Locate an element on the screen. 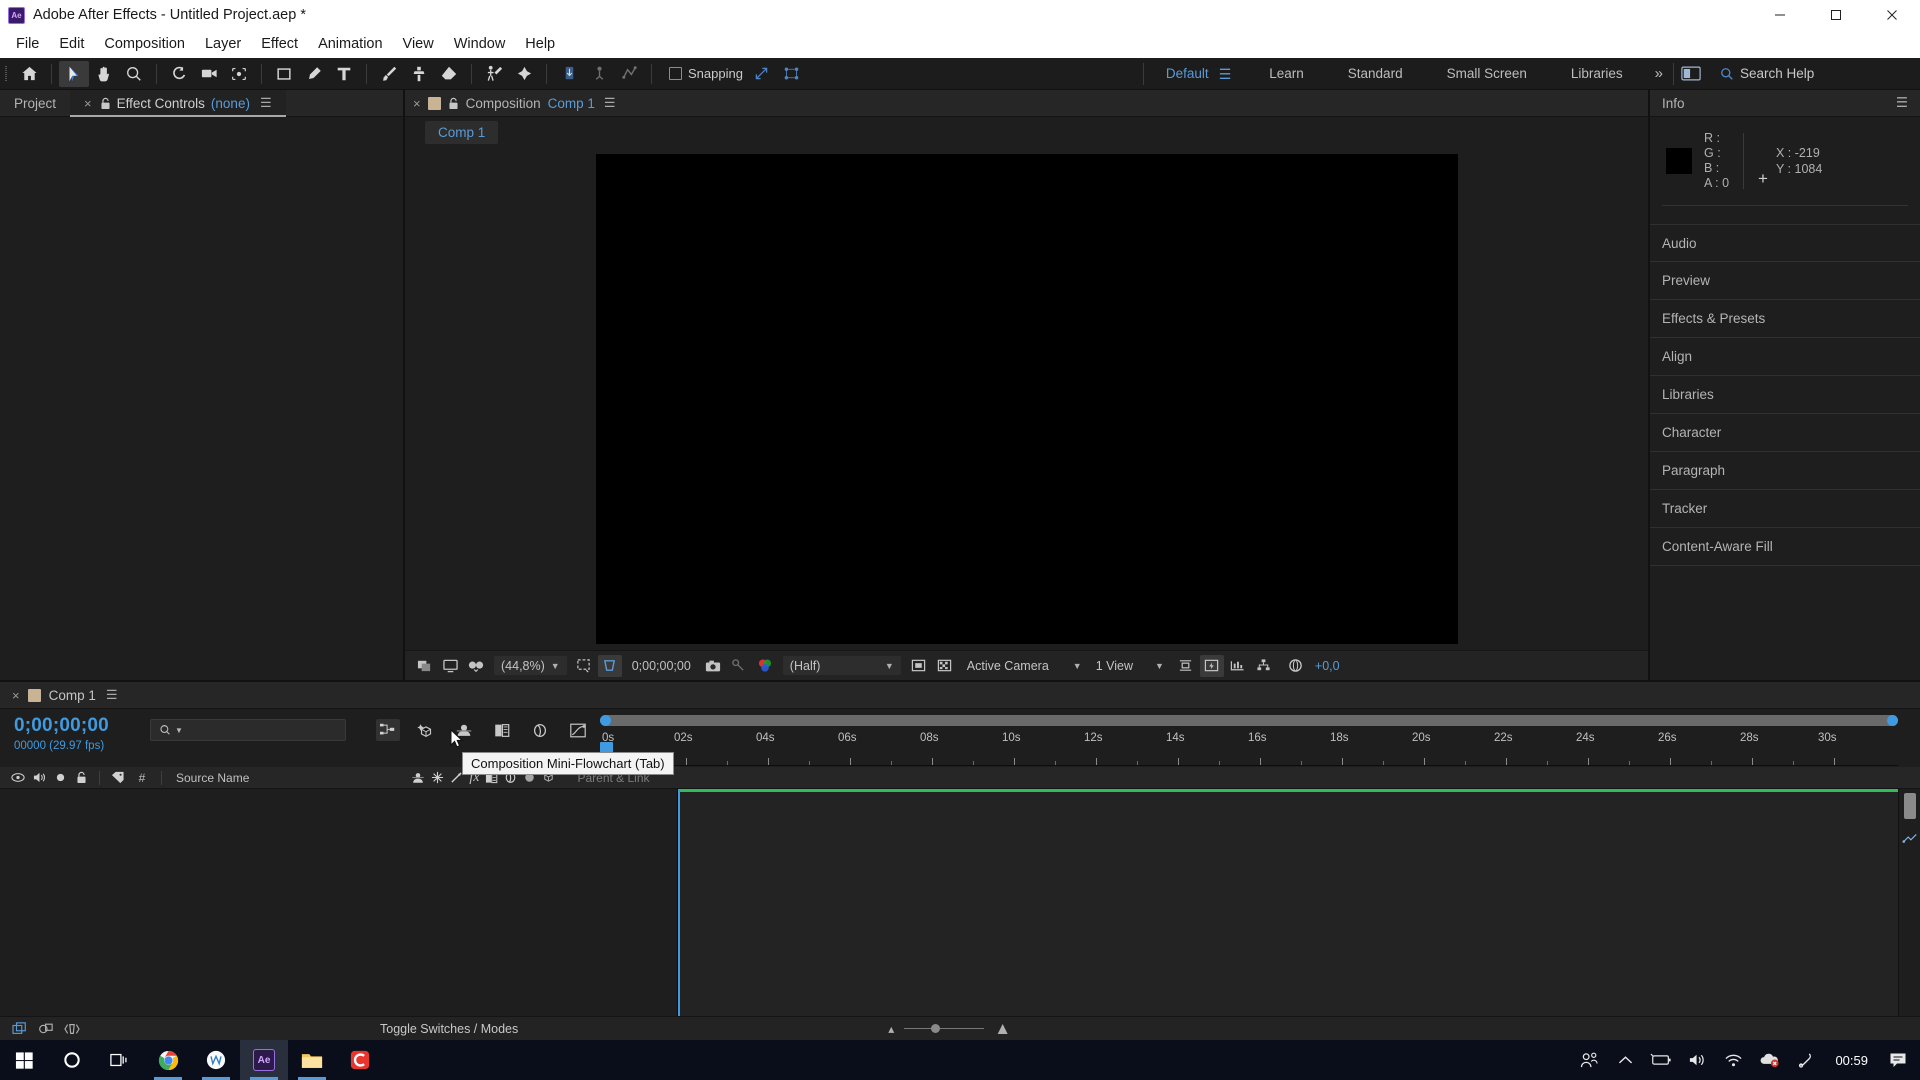 This screenshot has height=1080, width=1920. render-queue-icon is located at coordinates (1909, 838).